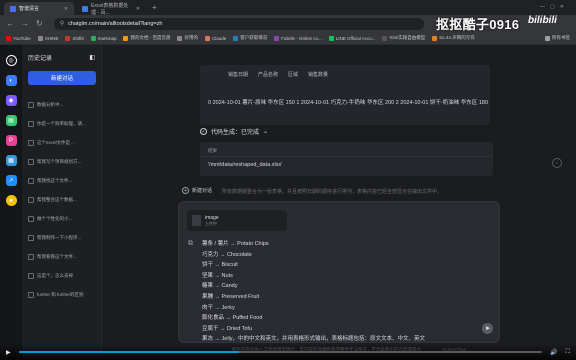 This screenshot has height=360, width=576. What do you see at coordinates (237, 220) in the screenshot?
I see `attachment-card: image 上传中` at bounding box center [237, 220].